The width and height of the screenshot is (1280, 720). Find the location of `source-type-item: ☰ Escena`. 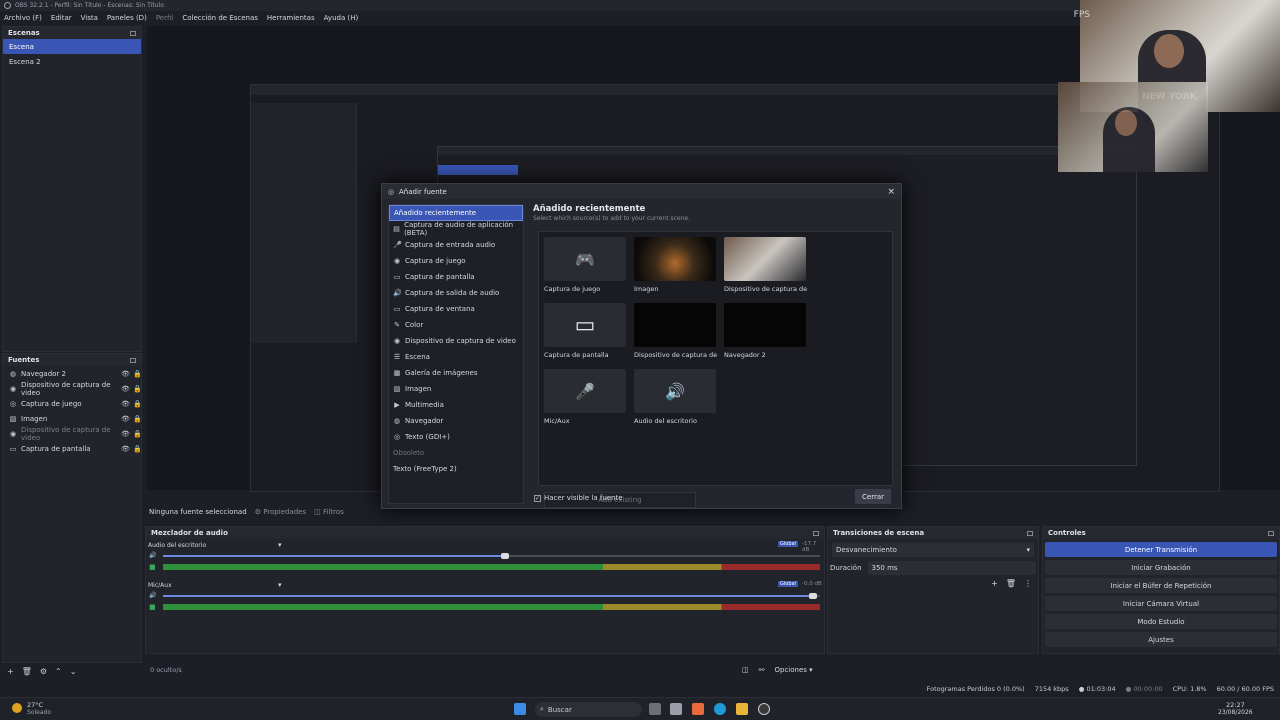

source-type-item: ☰ Escena is located at coordinates (456, 357).